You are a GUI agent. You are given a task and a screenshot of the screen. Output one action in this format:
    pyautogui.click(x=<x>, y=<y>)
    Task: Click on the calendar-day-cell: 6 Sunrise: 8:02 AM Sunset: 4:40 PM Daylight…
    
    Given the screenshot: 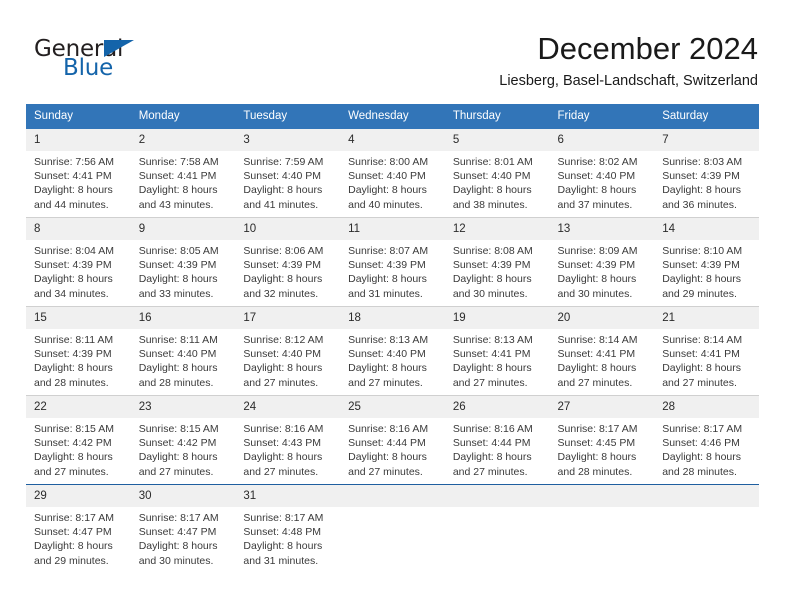 What is the action you would take?
    pyautogui.click(x=602, y=173)
    